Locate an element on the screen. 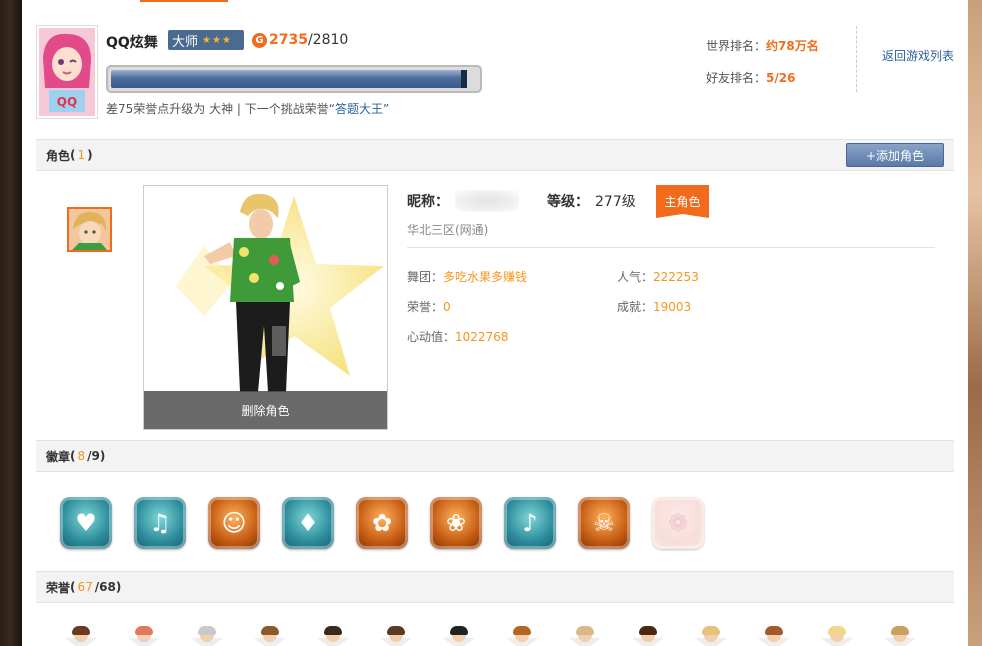 The width and height of the screenshot is (982, 646). level-label: 等级： is located at coordinates (568, 202).